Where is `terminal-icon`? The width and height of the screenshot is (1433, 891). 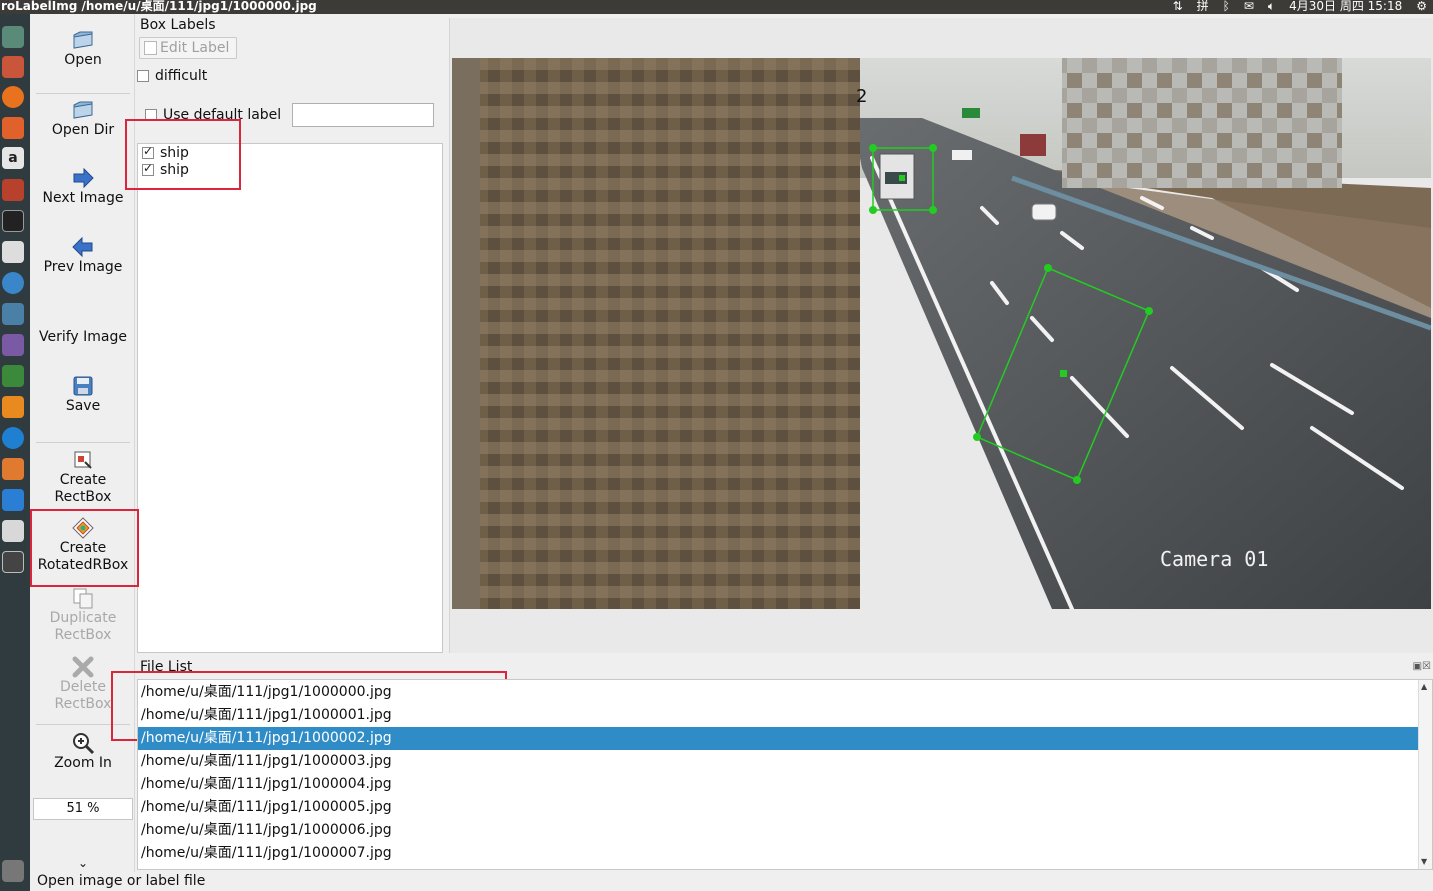 terminal-icon is located at coordinates (13, 221).